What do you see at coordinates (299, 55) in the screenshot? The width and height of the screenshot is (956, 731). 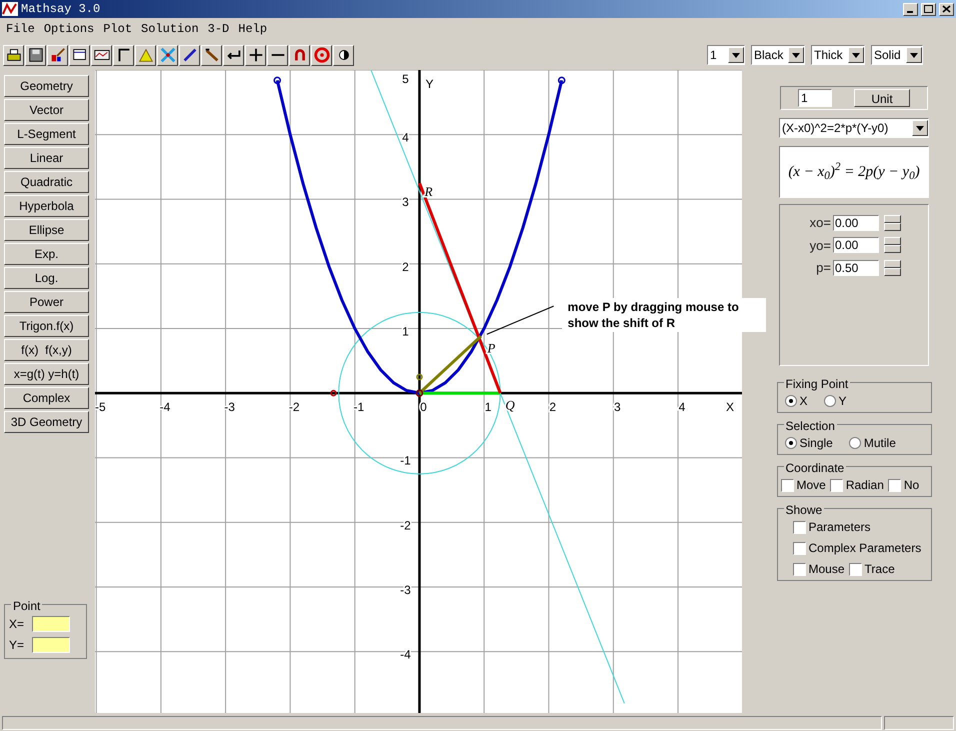 I see `magnet-icon` at bounding box center [299, 55].